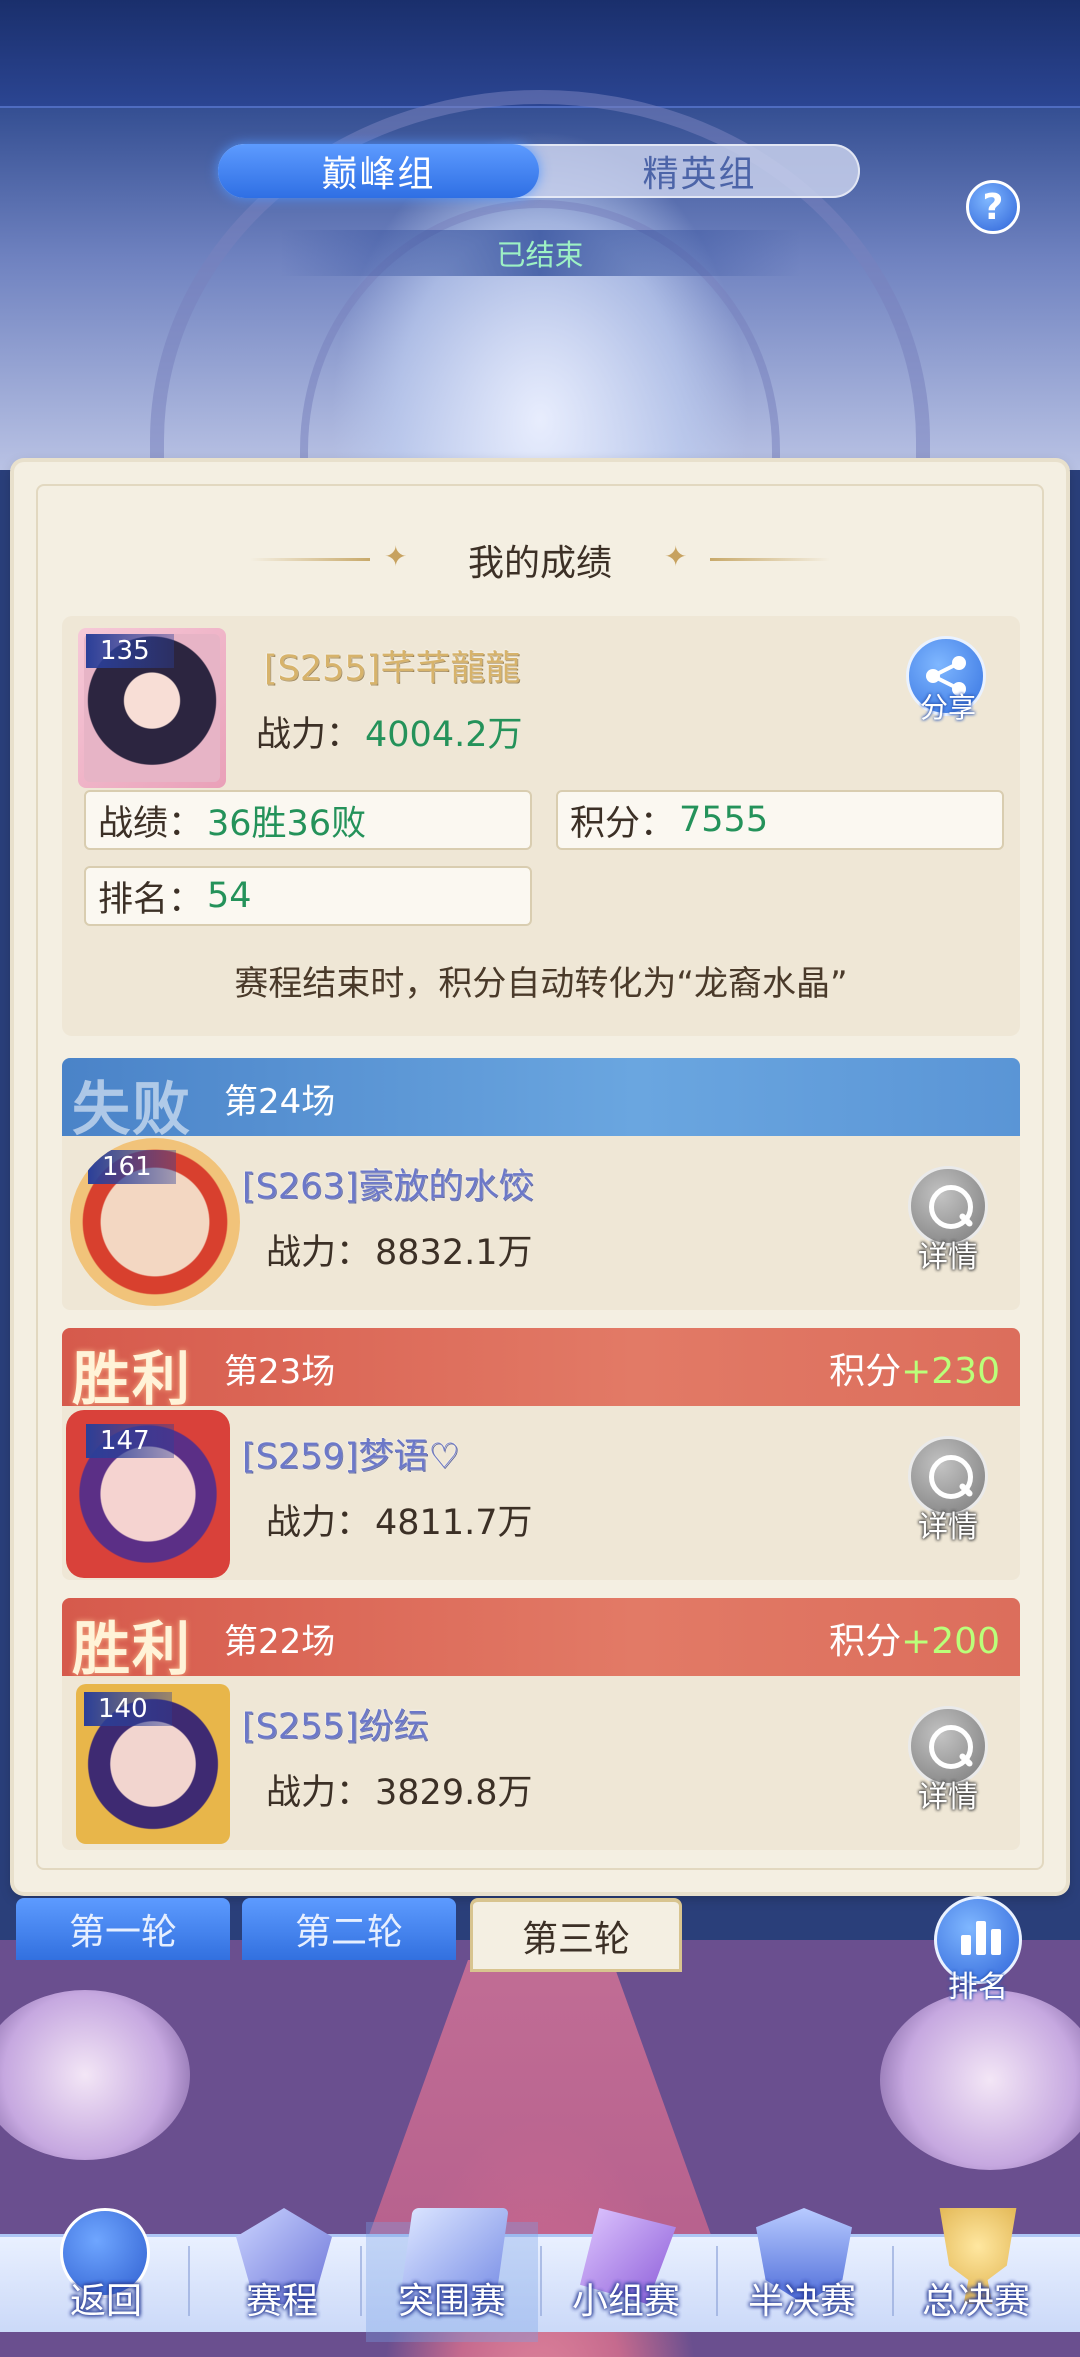  Describe the element at coordinates (976, 2275) in the screenshot. I see `nav-final: 总决赛` at that location.